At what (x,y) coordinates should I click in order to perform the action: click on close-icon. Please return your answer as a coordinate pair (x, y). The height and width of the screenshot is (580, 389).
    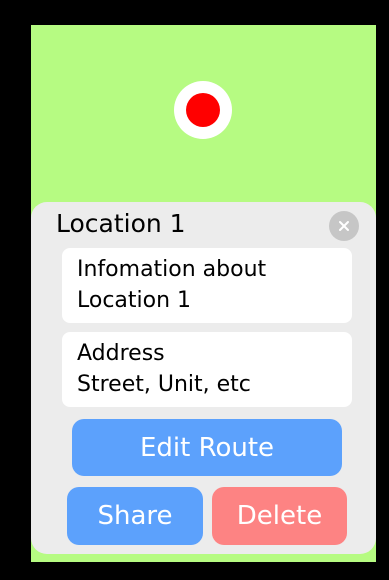
    Looking at the image, I should click on (344, 226).